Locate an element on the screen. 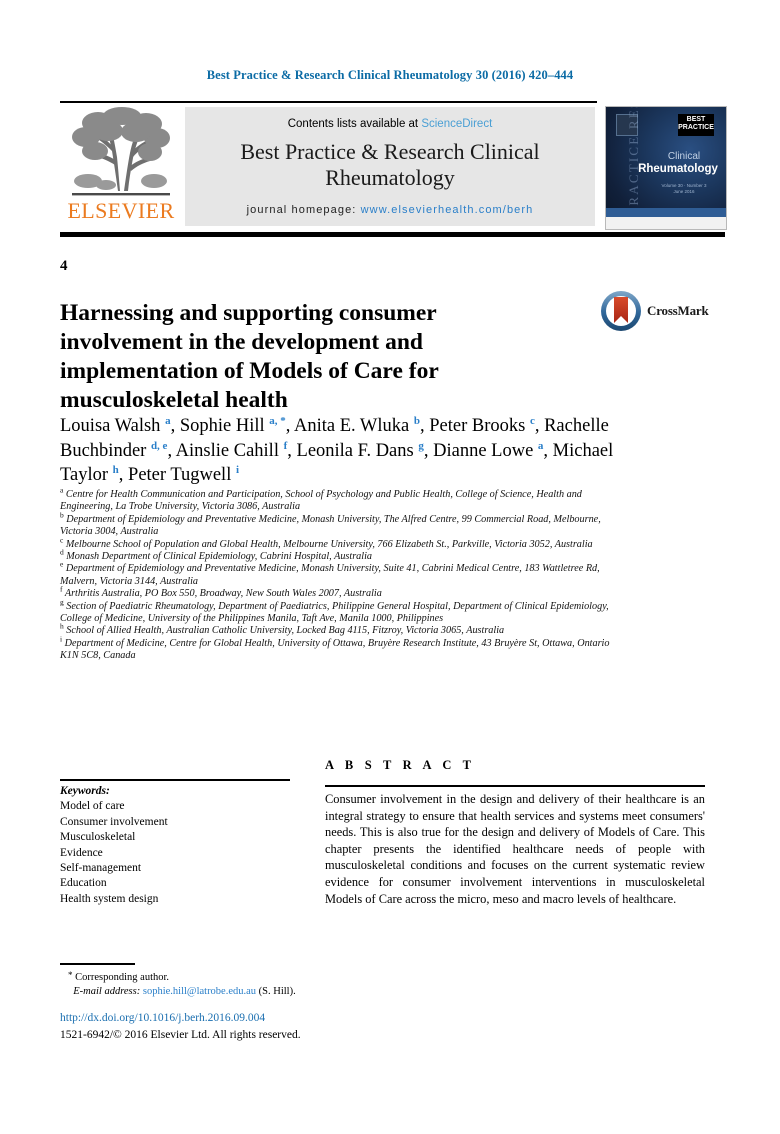  author-name: Sophie Hill is located at coordinates (224, 426).